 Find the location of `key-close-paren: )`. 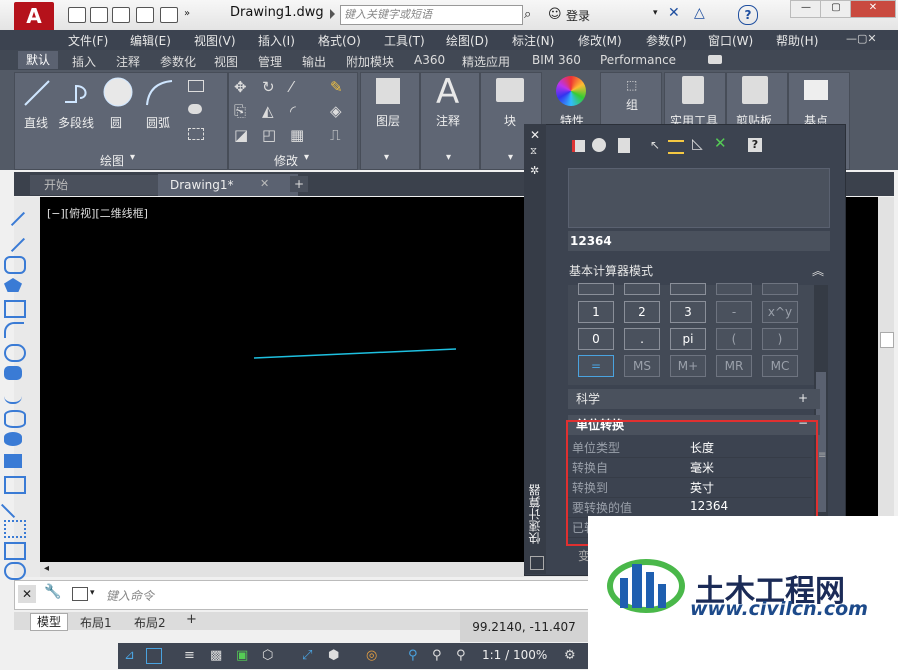

key-close-paren: ) is located at coordinates (780, 339).